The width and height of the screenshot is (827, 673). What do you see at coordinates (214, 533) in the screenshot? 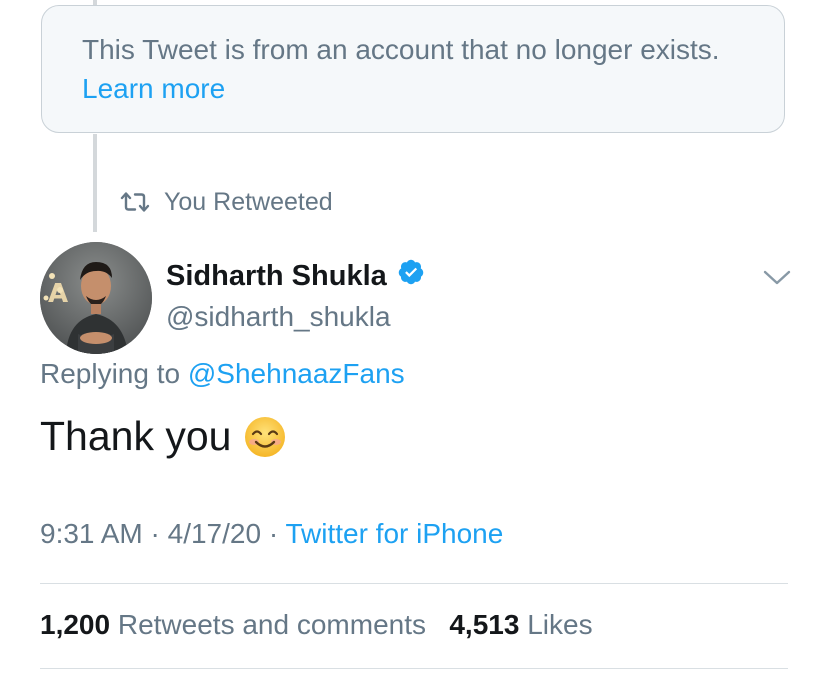
I see `tweet-date: 4/17/20` at bounding box center [214, 533].